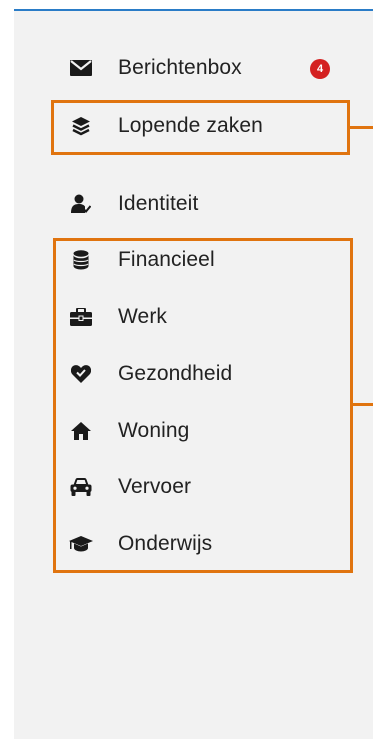  What do you see at coordinates (81, 204) in the screenshot?
I see `user-check-icon` at bounding box center [81, 204].